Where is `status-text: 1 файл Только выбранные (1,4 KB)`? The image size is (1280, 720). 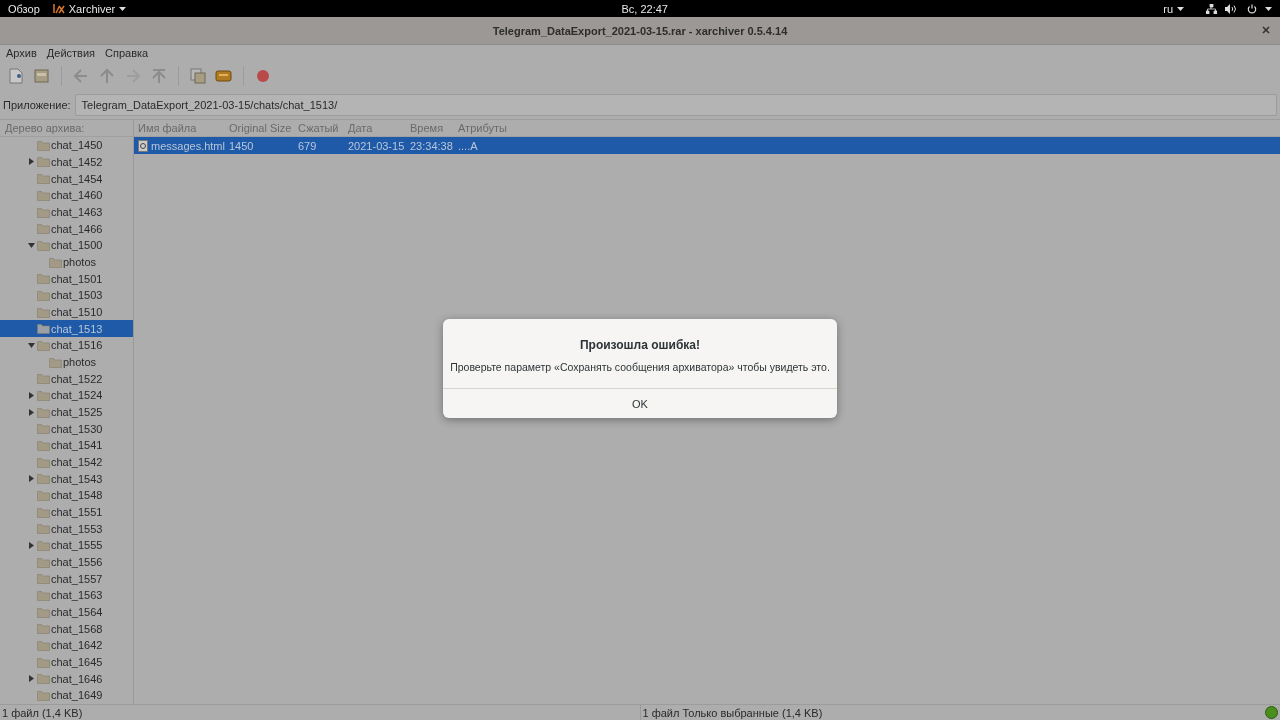 status-text: 1 файл Только выбранные (1,4 KB) is located at coordinates (732, 712).